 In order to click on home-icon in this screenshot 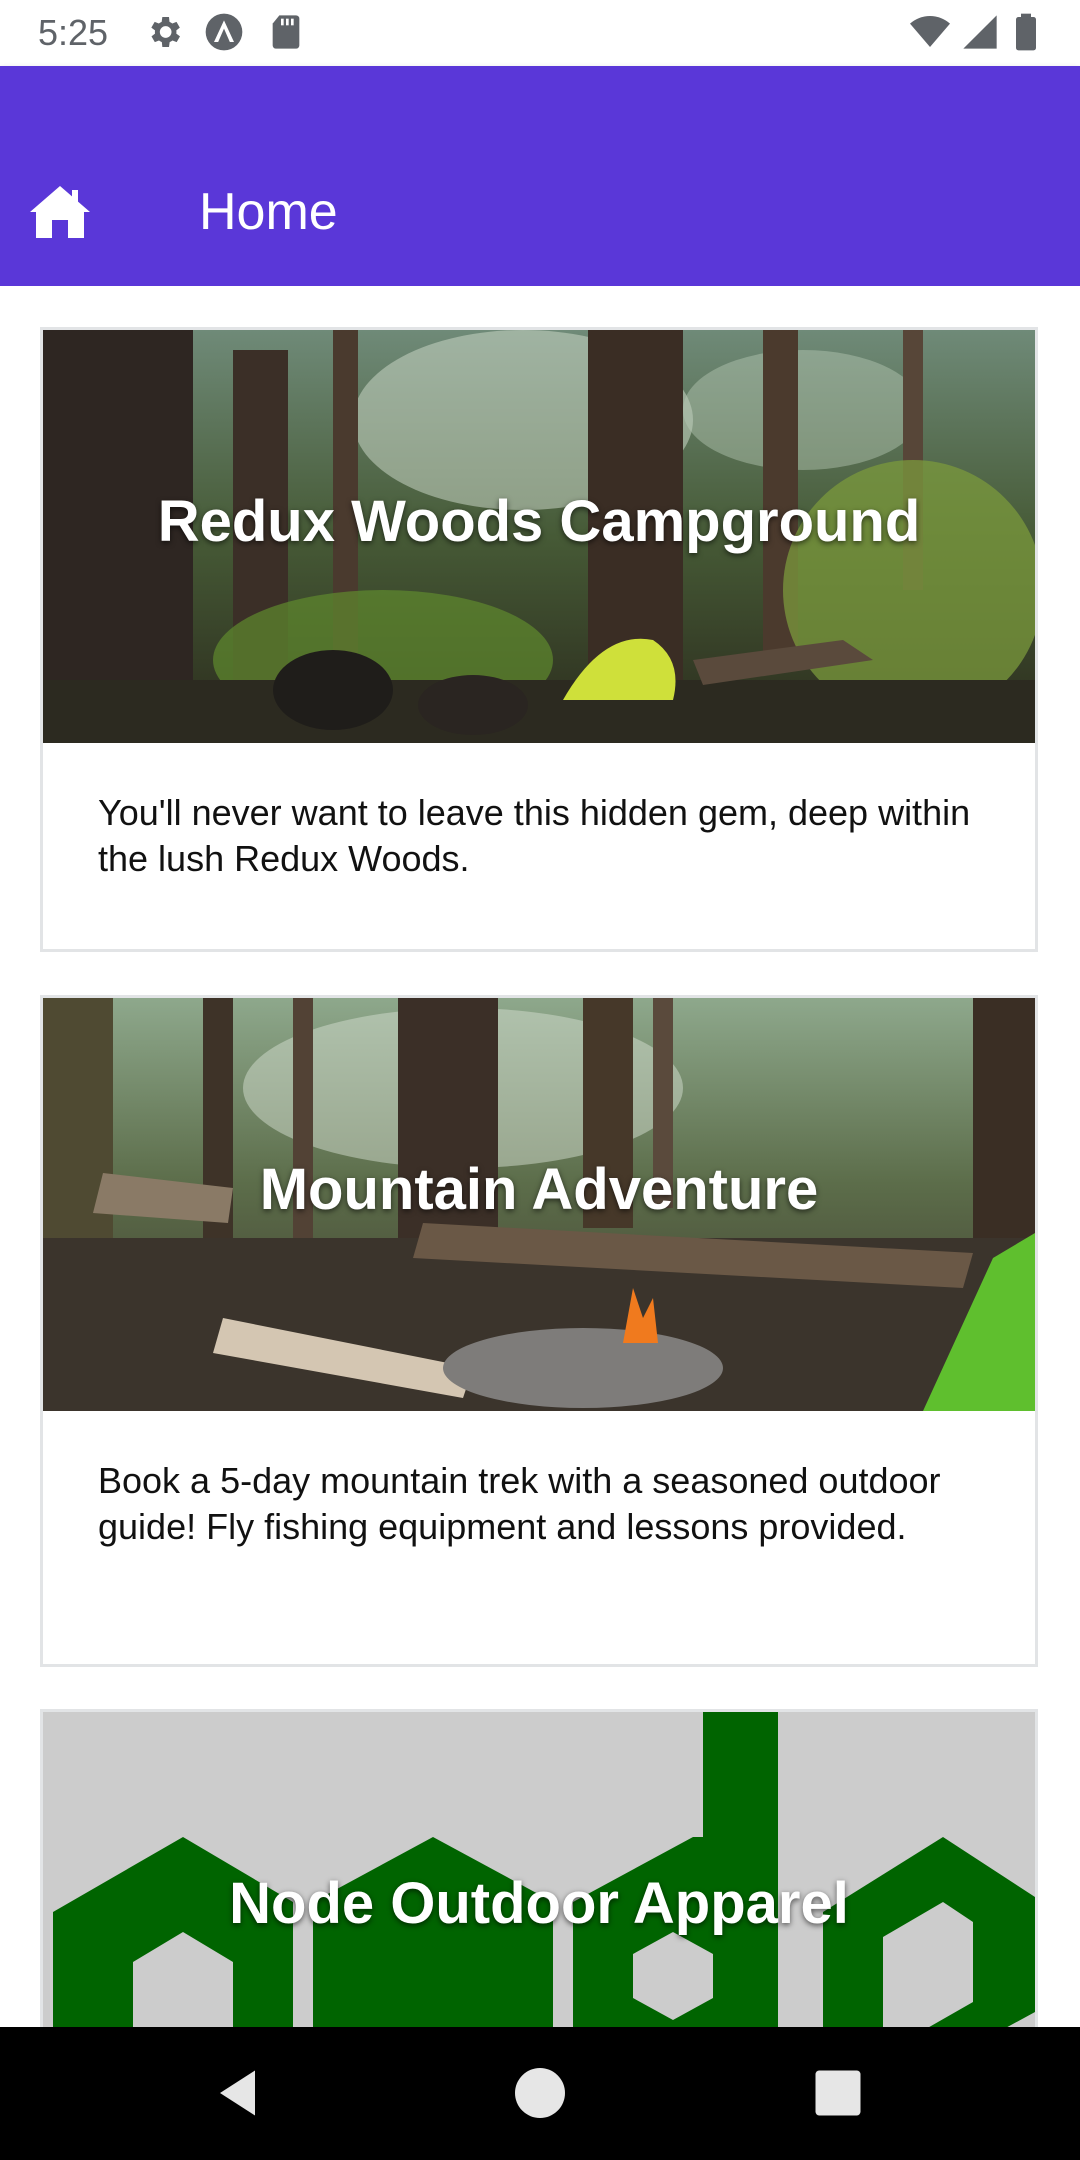, I will do `click(60, 212)`.